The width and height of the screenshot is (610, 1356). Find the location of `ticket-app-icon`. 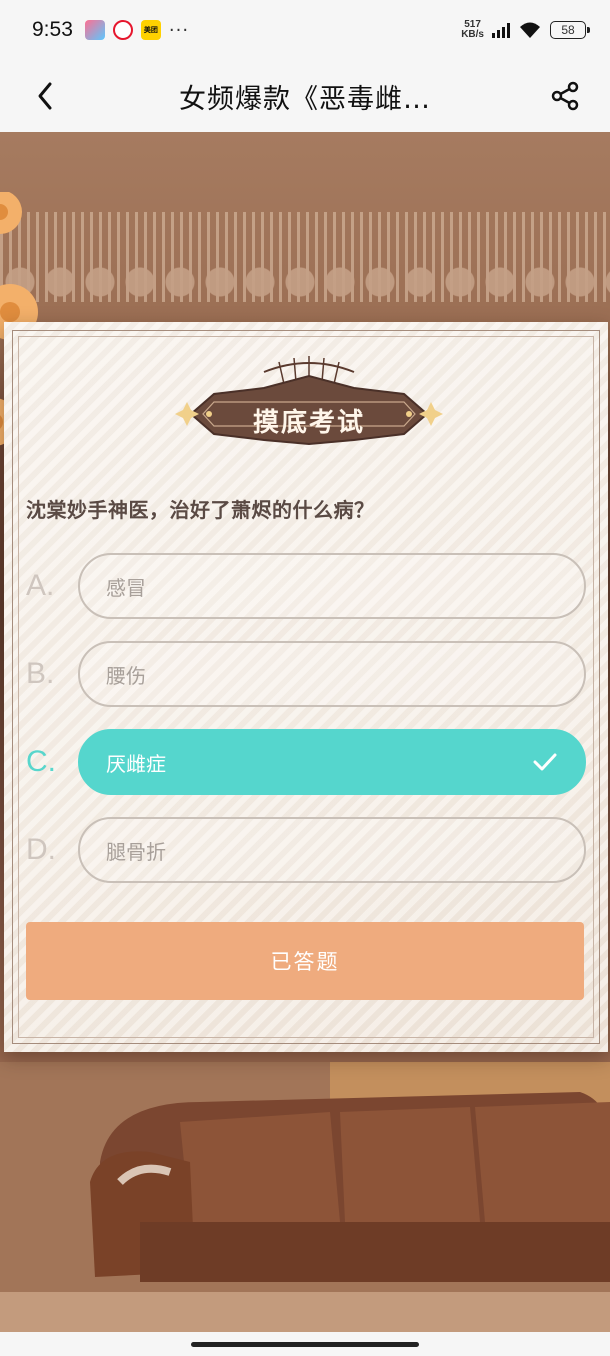

ticket-app-icon is located at coordinates (94, 30).